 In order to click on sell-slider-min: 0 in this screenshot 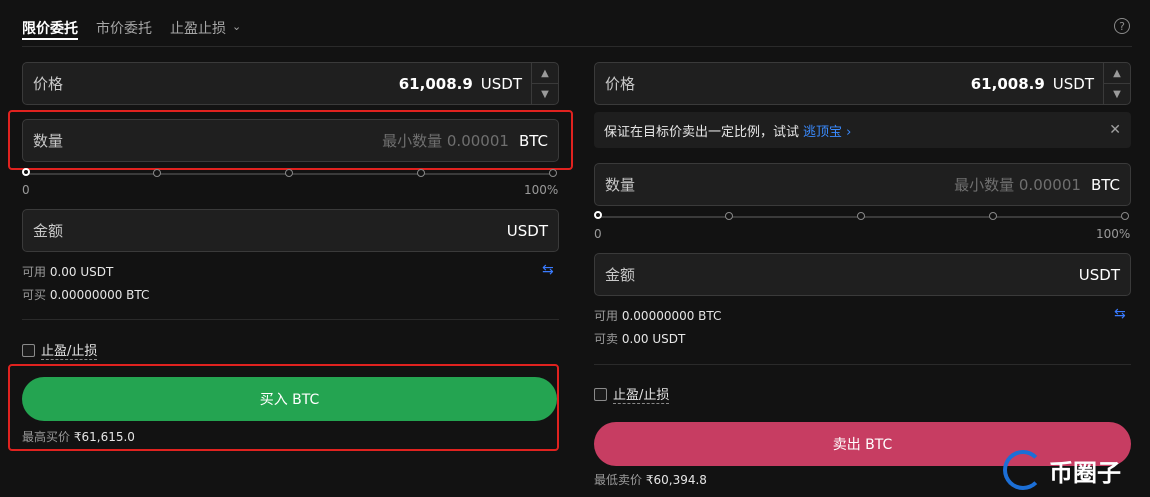, I will do `click(598, 234)`.